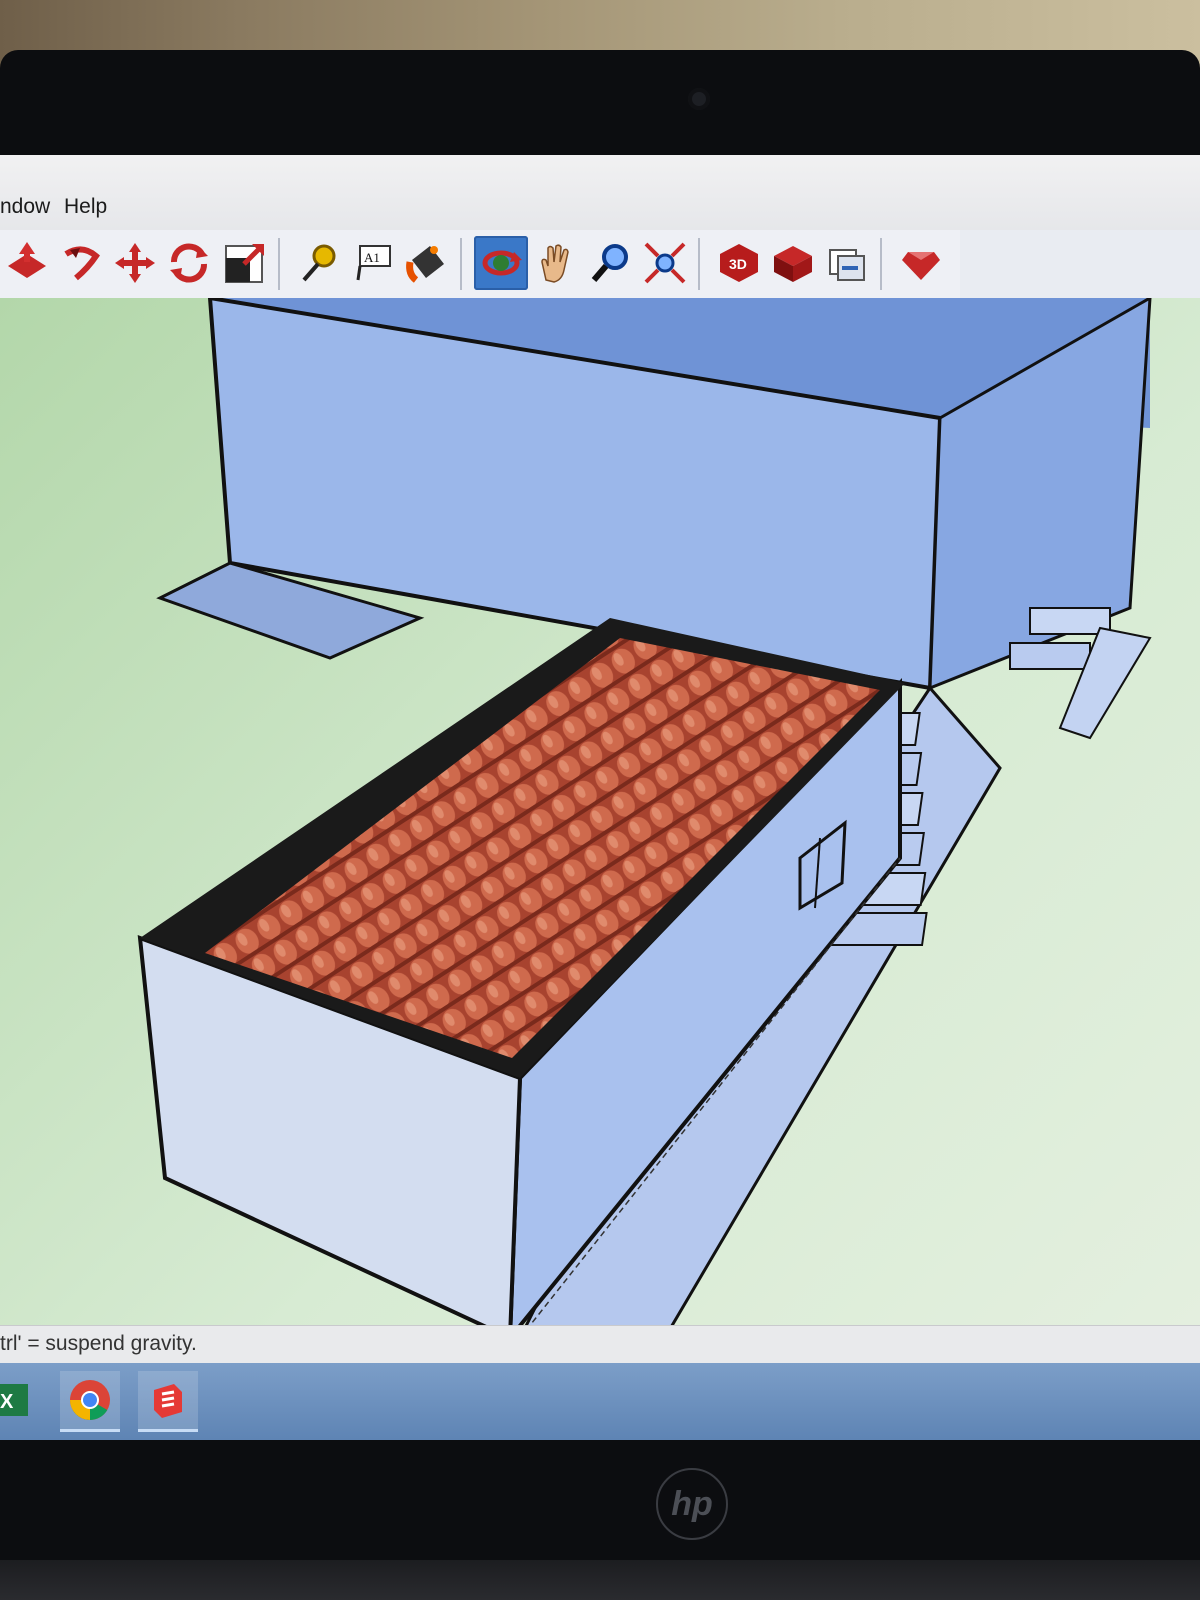  What do you see at coordinates (20, 1400) in the screenshot?
I see `excel-icon: X` at bounding box center [20, 1400].